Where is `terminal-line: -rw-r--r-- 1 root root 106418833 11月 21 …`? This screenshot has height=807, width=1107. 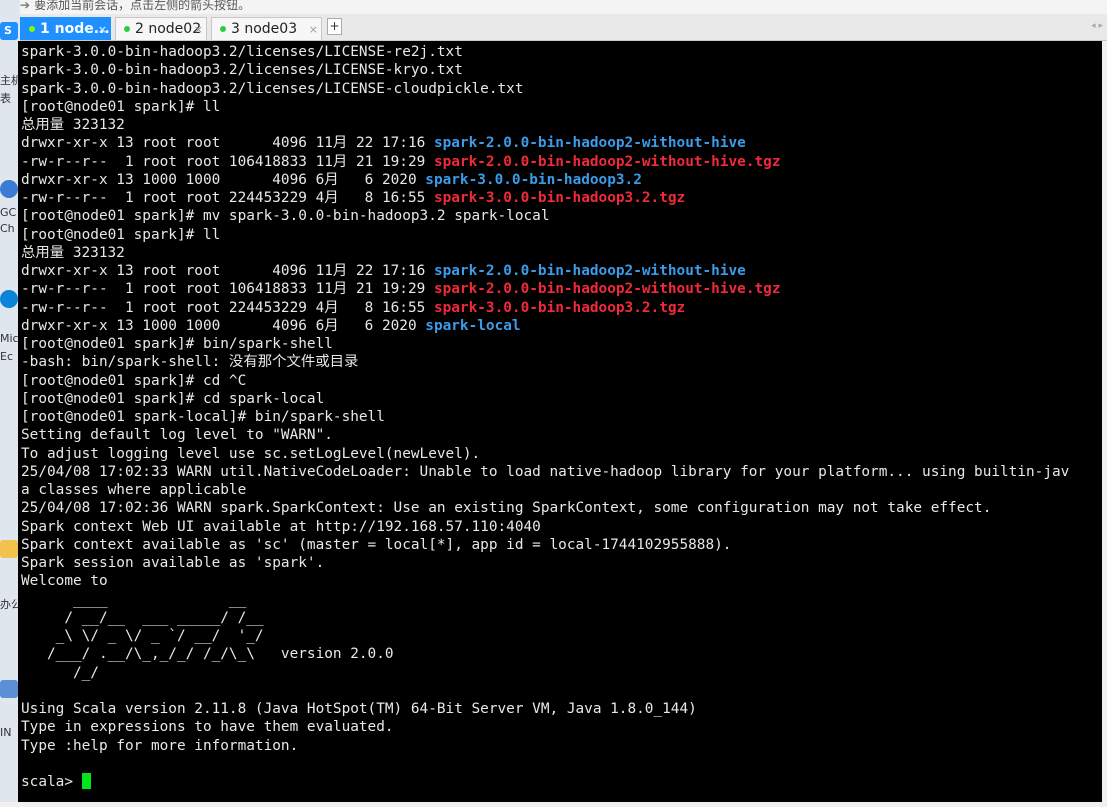 terminal-line: -rw-r--r-- 1 root root 106418833 11月 21 … is located at coordinates (561, 162).